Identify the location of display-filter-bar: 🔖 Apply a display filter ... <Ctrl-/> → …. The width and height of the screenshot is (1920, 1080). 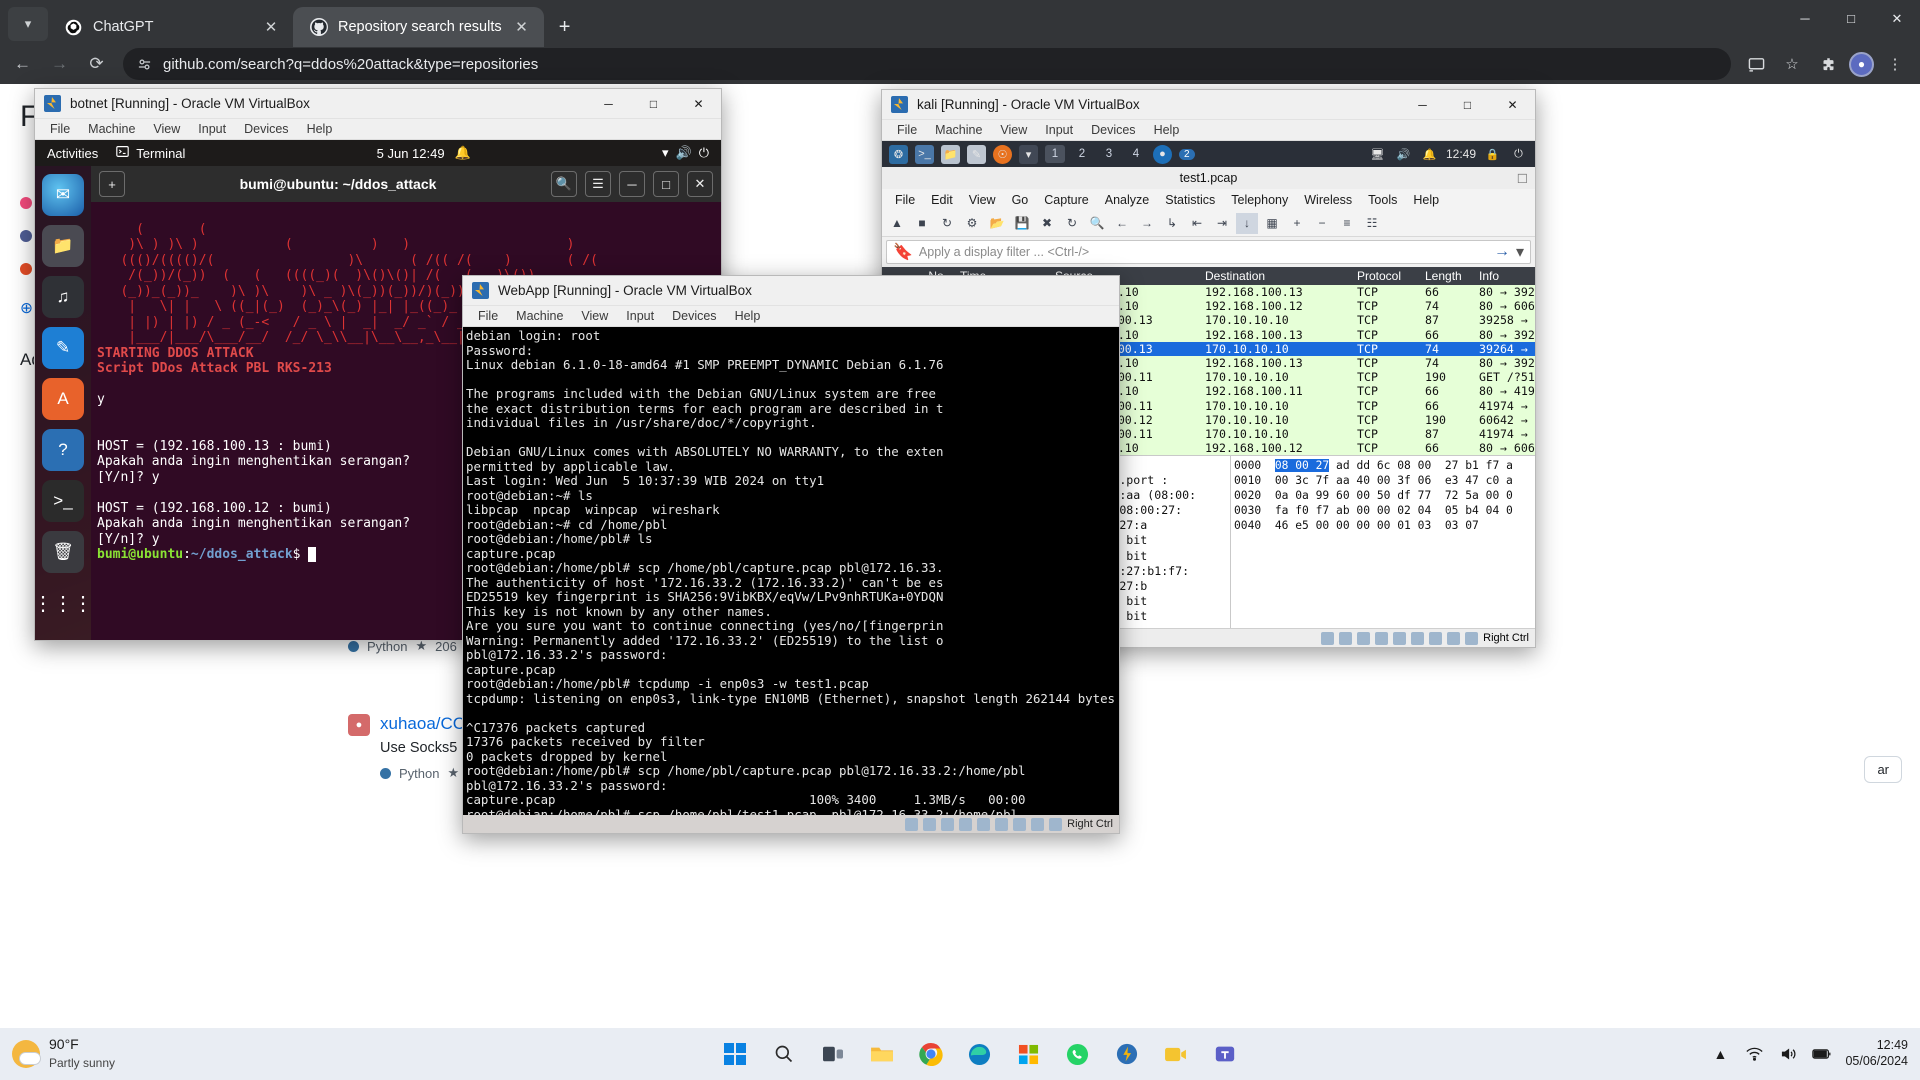
(1208, 252).